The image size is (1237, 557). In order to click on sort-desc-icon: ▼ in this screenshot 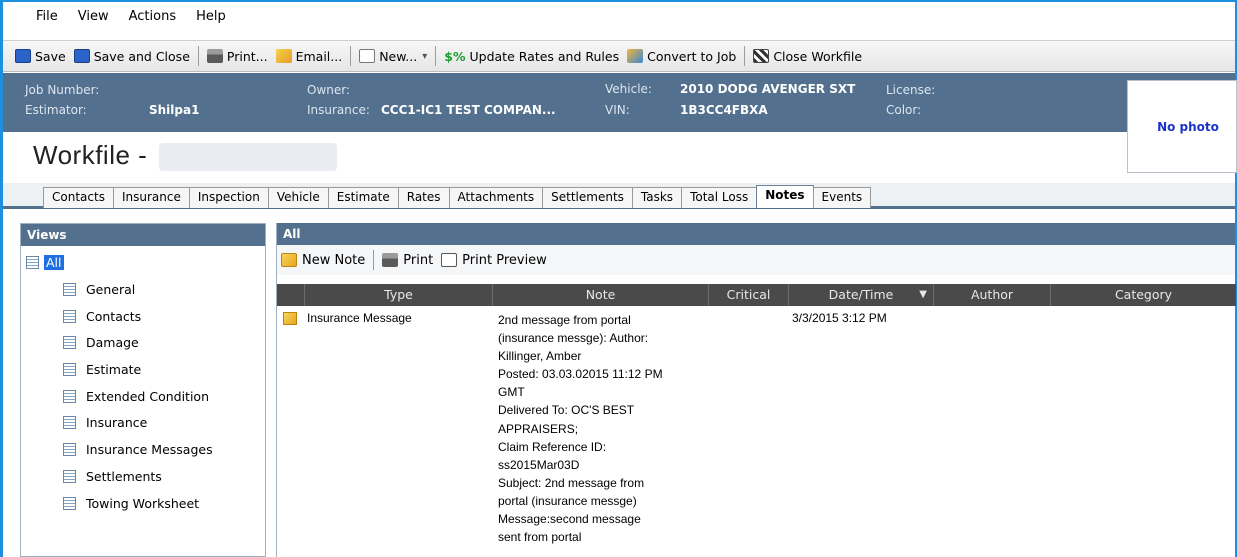, I will do `click(923, 294)`.